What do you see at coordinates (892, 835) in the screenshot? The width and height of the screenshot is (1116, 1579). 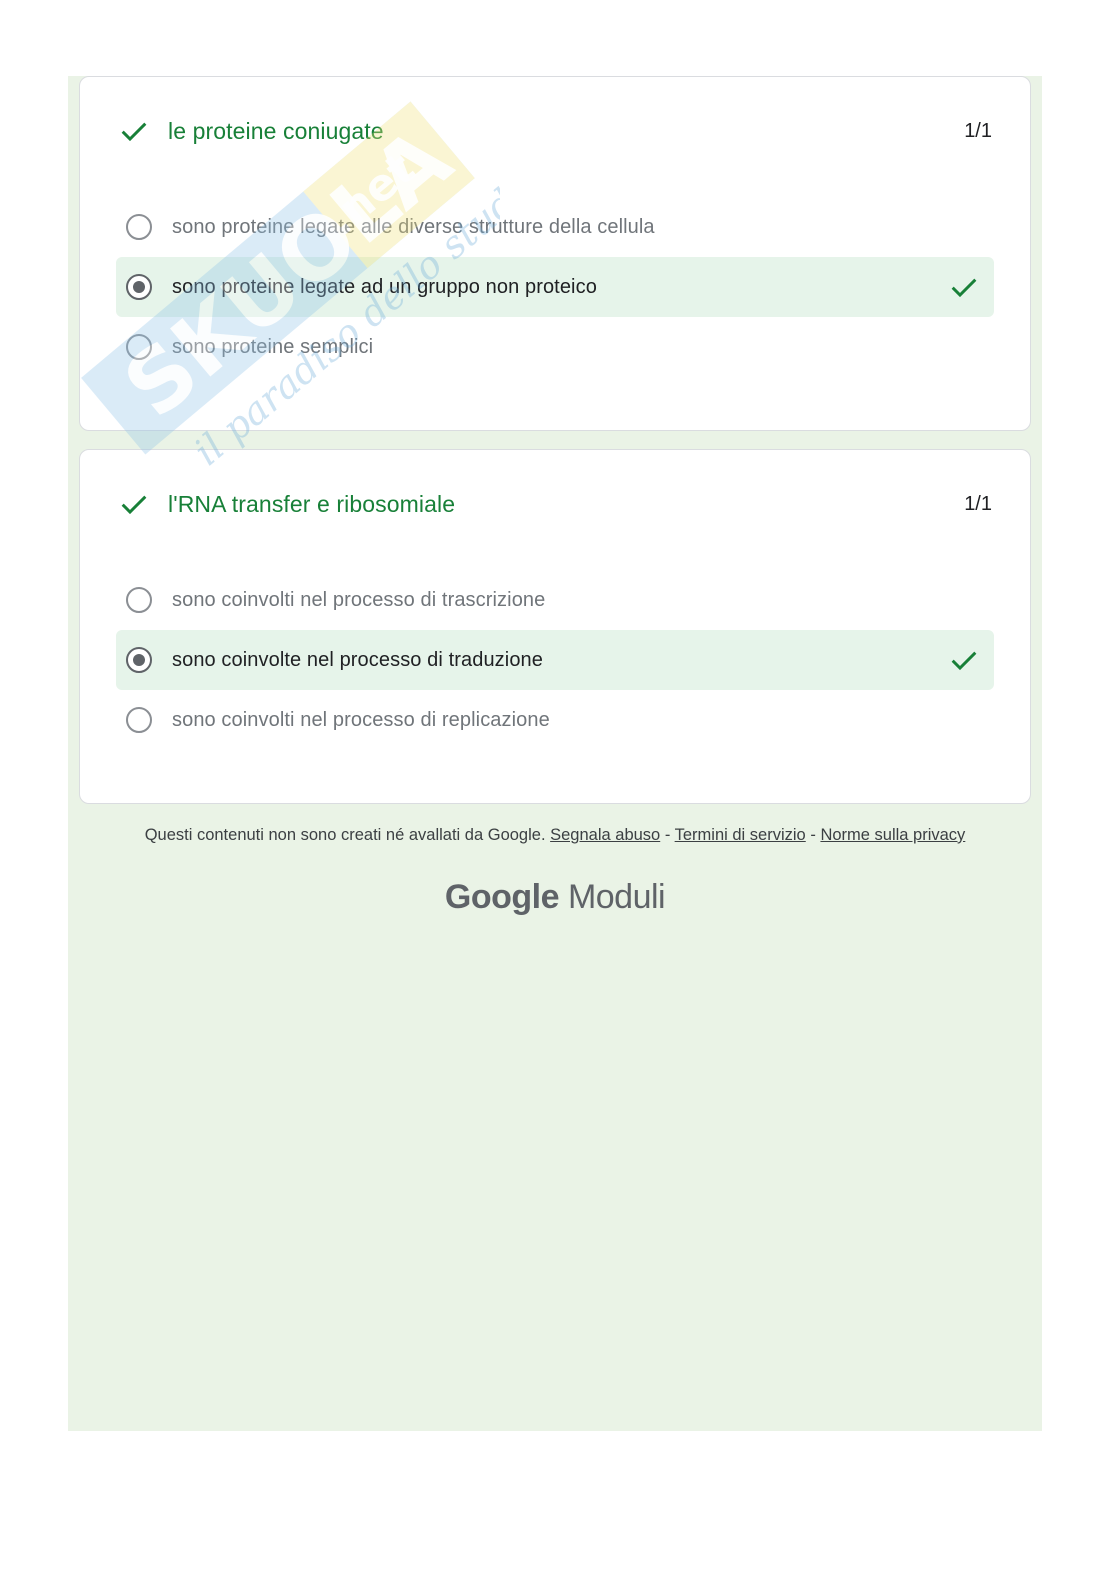 I see `privacy-policy-link: Norme sulla privacy` at bounding box center [892, 835].